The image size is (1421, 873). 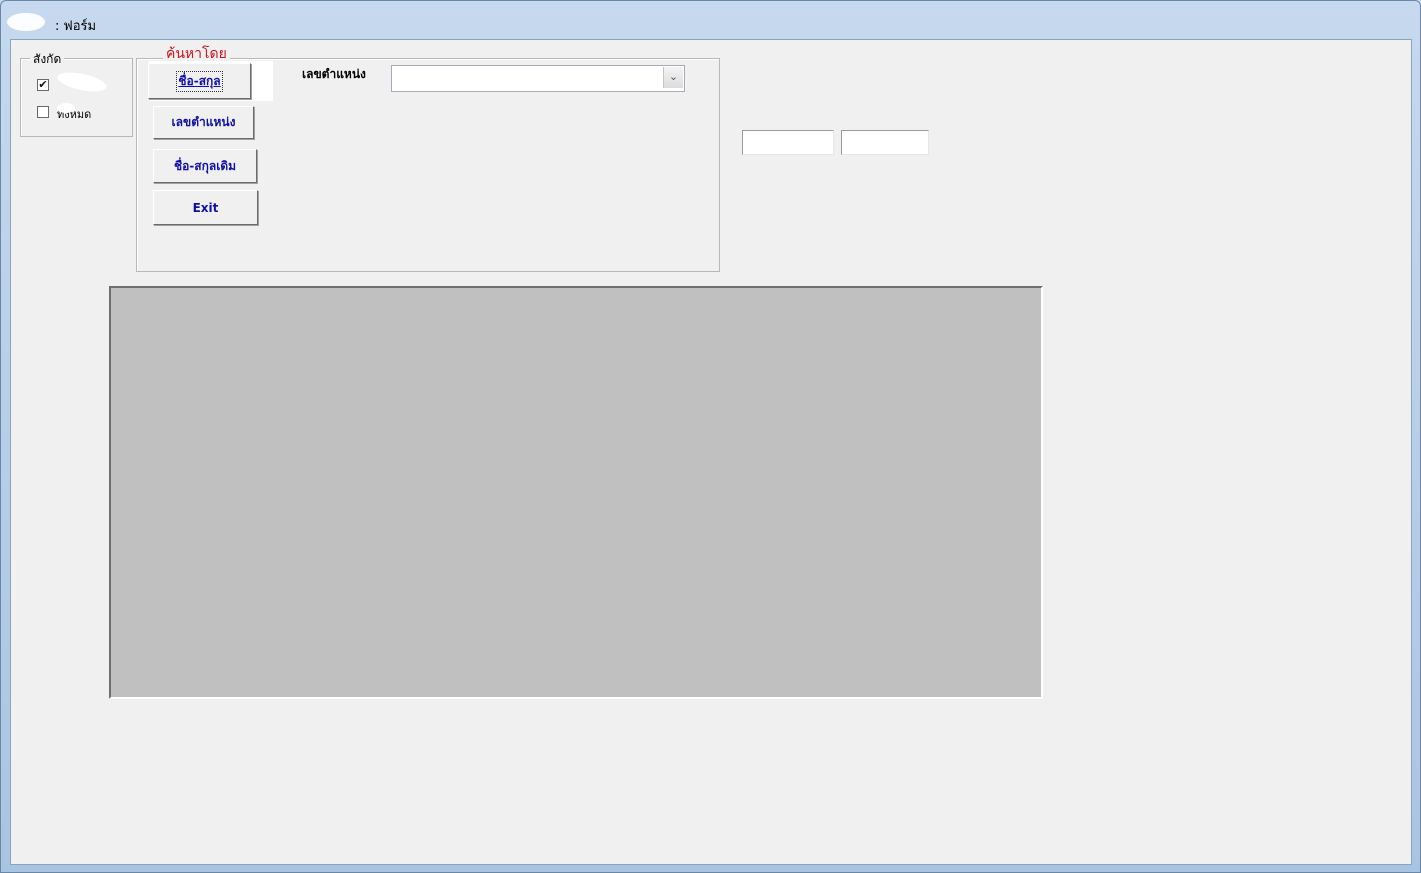 I want to click on affiliation-checkbox-own: ✔, so click(x=77, y=82).